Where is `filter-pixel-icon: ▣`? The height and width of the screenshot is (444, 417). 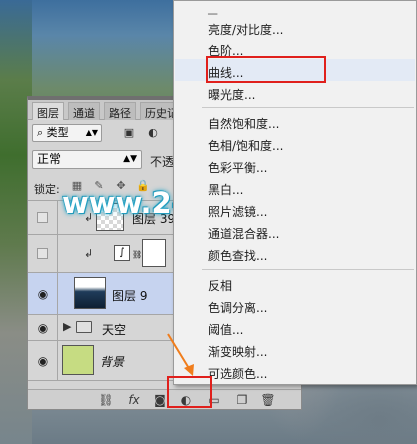 filter-pixel-icon: ▣ is located at coordinates (129, 133).